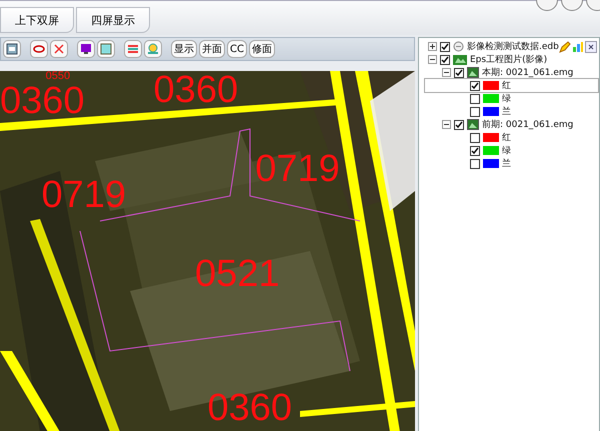 This screenshot has height=431, width=600. What do you see at coordinates (509, 59) in the screenshot?
I see `layer-label: Eps工程图片(影像)` at bounding box center [509, 59].